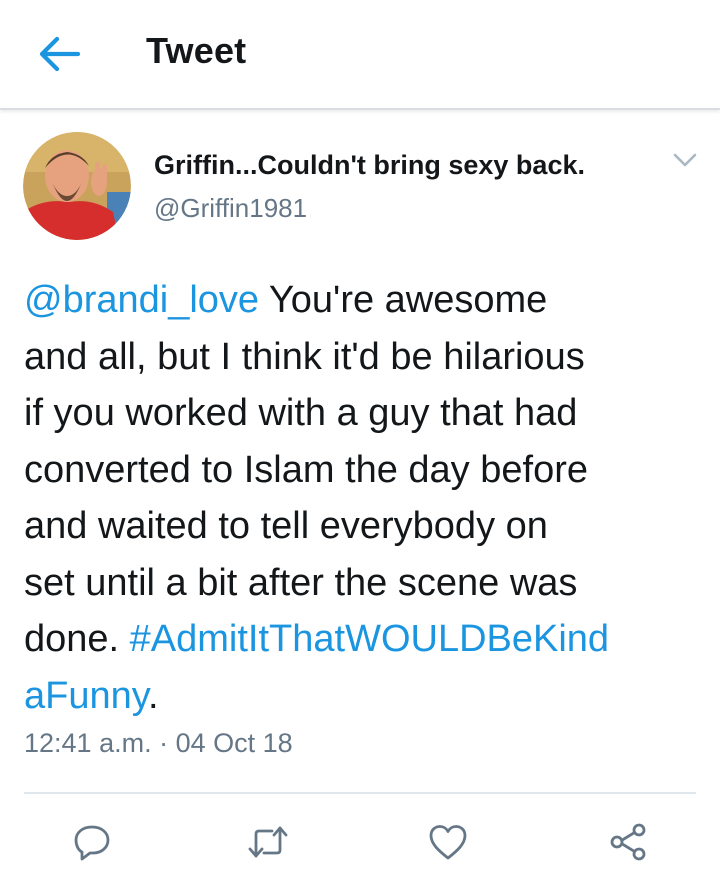 The width and height of the screenshot is (720, 884). I want to click on tweet-text-line: and all, but I think it'd be hilarious, so click(364, 357).